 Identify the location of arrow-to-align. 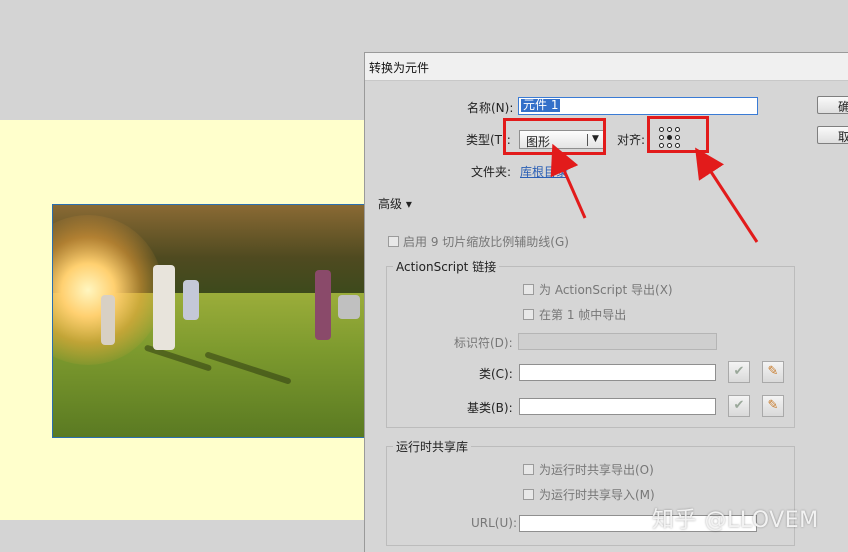
(727, 195).